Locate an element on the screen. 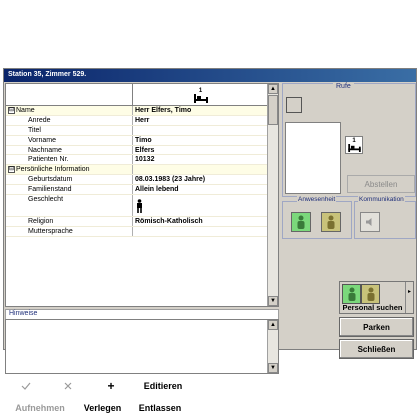 The width and height of the screenshot is (420, 420). scroll-down-arrow: ▼ is located at coordinates (273, 301).